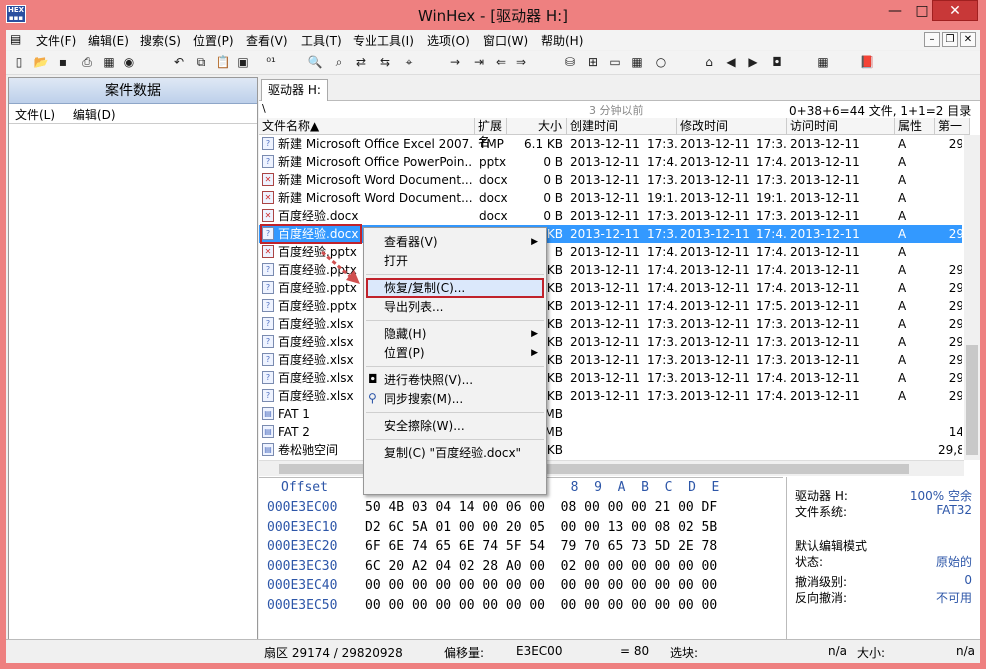 This screenshot has height=669, width=986. Describe the element at coordinates (294, 90) in the screenshot. I see `tab-drive-h: 驱动器 H:` at that location.